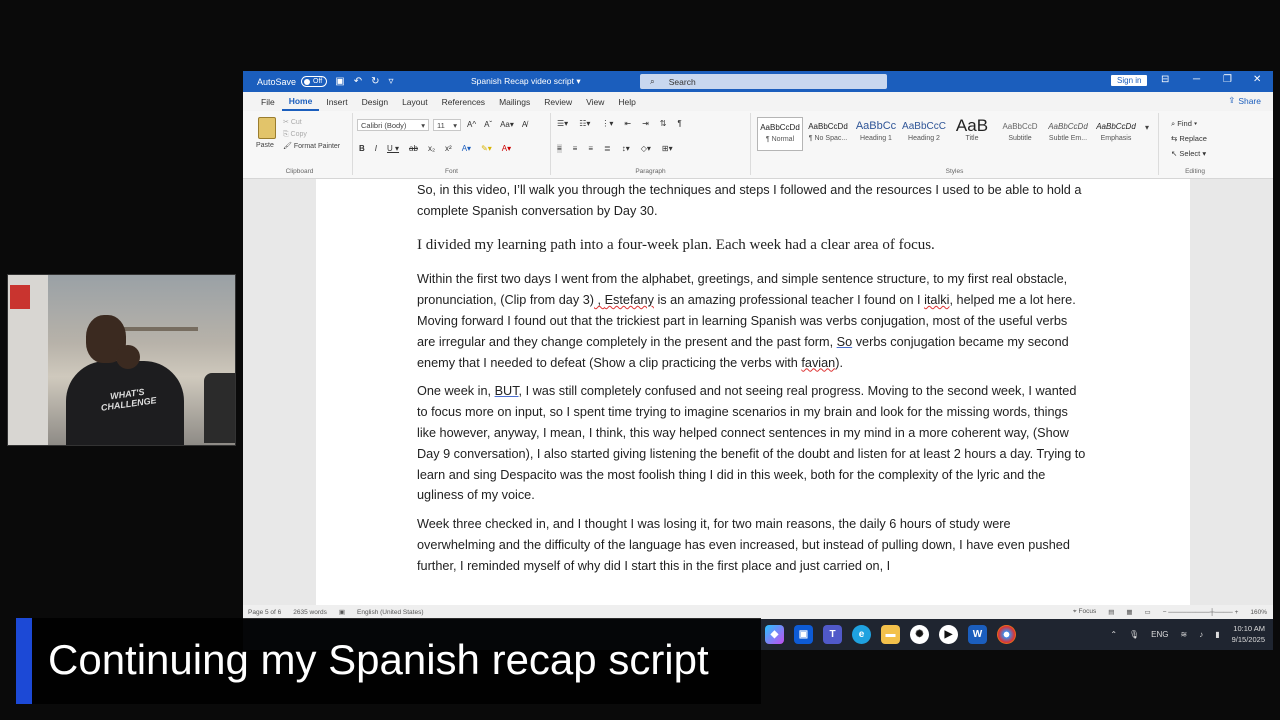 Image resolution: width=1280 pixels, height=720 pixels. I want to click on autosave-toggle: Off, so click(314, 81).